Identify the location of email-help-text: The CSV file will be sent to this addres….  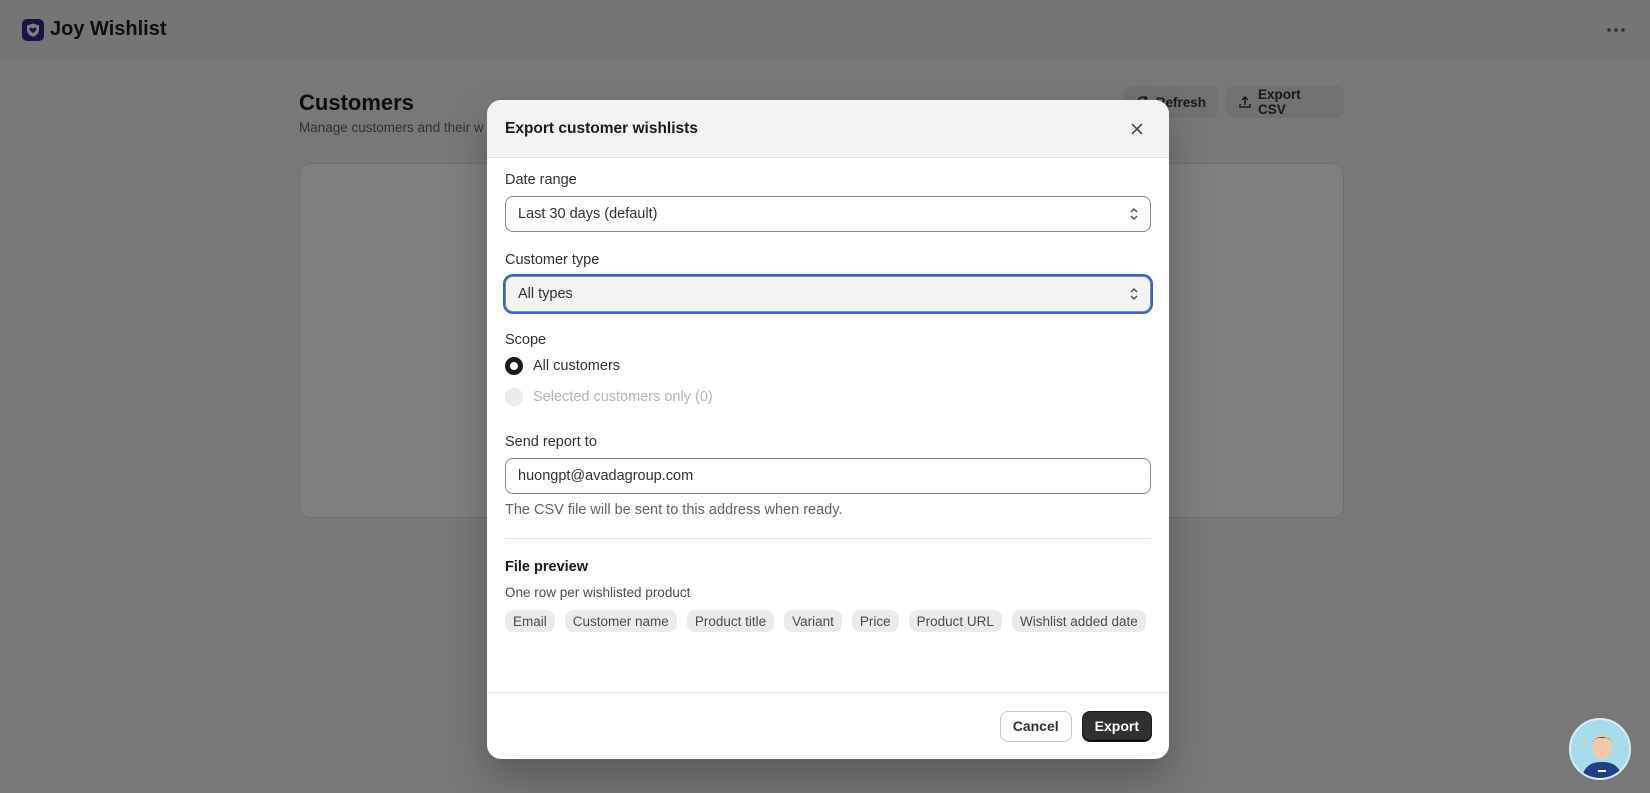
(674, 510).